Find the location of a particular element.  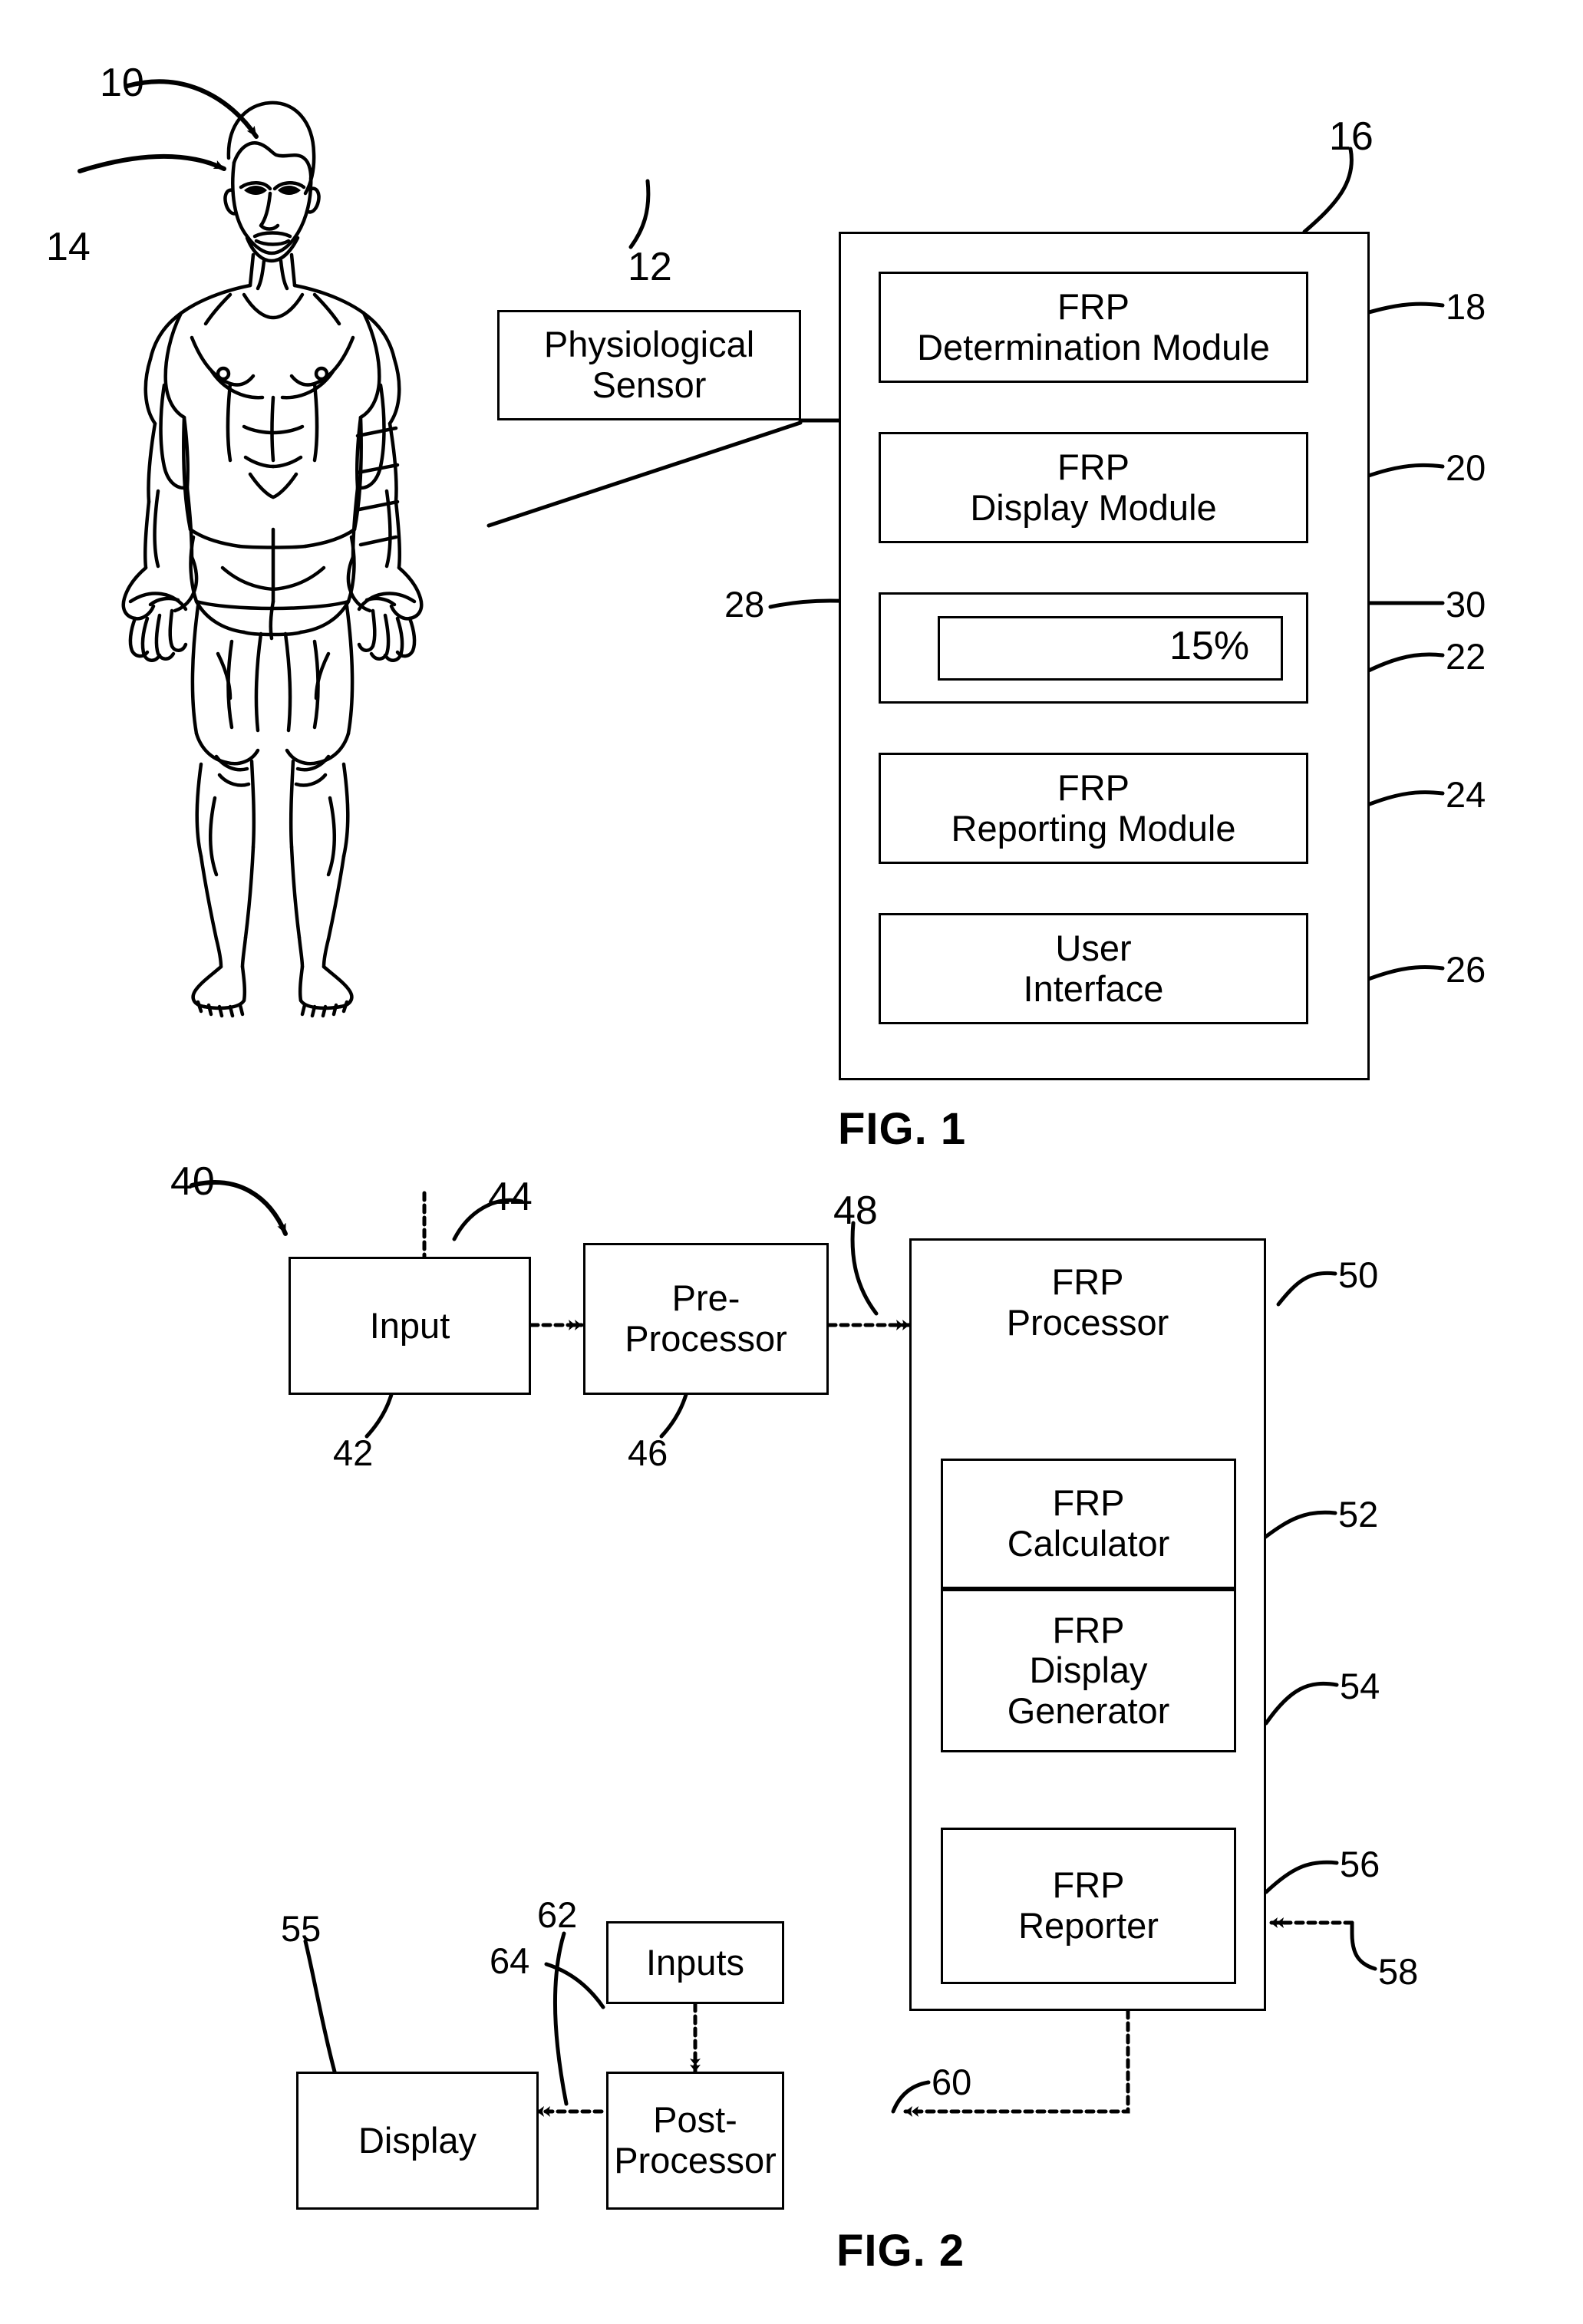

sensor-to-patient-line is located at coordinates (644, 474).